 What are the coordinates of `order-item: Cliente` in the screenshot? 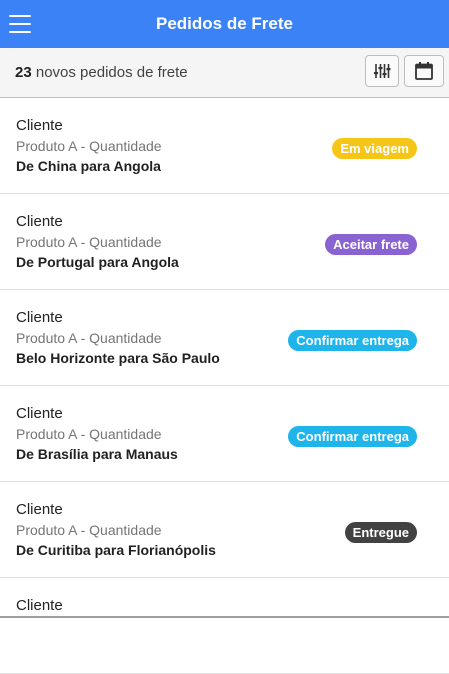 It's located at (224, 626).